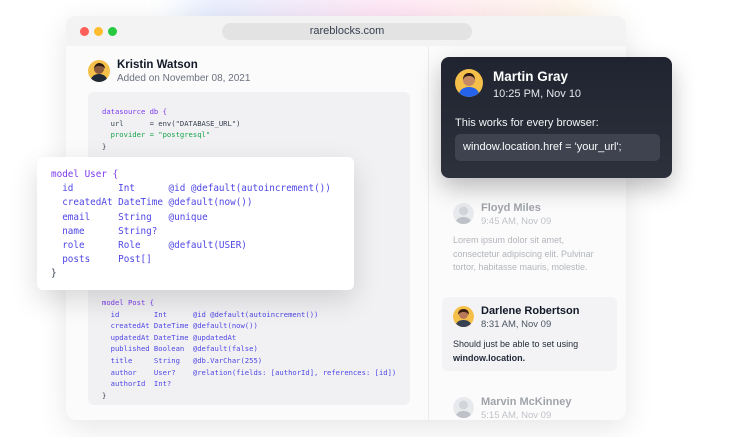 The height and width of the screenshot is (437, 730). I want to click on comment-time: 5:15 AM, Nov 09, so click(516, 415).